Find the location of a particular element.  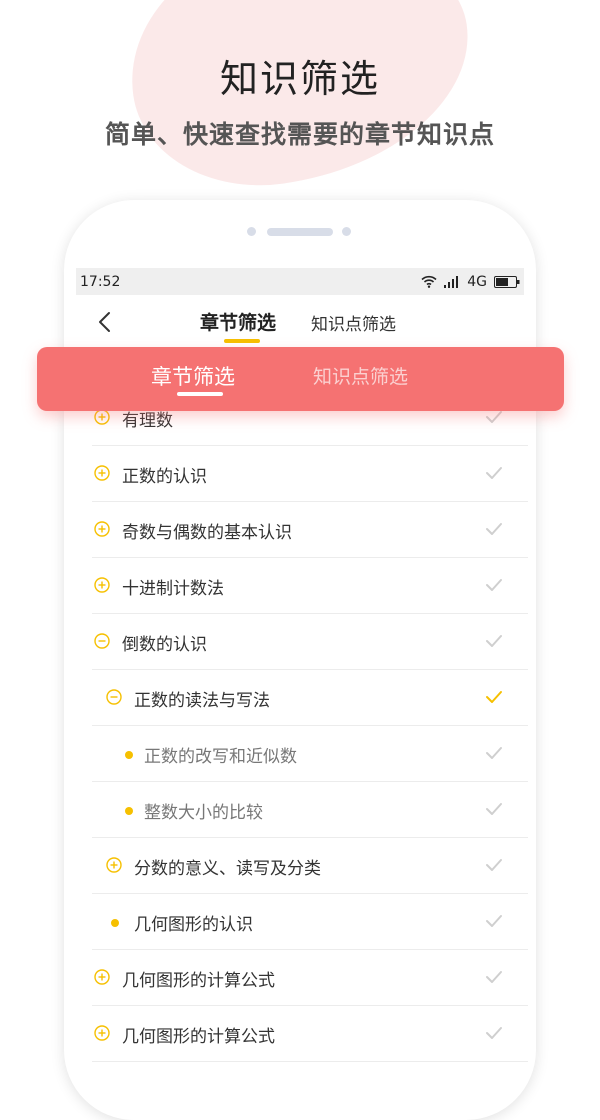

tab-active-underline is located at coordinates (242, 341).